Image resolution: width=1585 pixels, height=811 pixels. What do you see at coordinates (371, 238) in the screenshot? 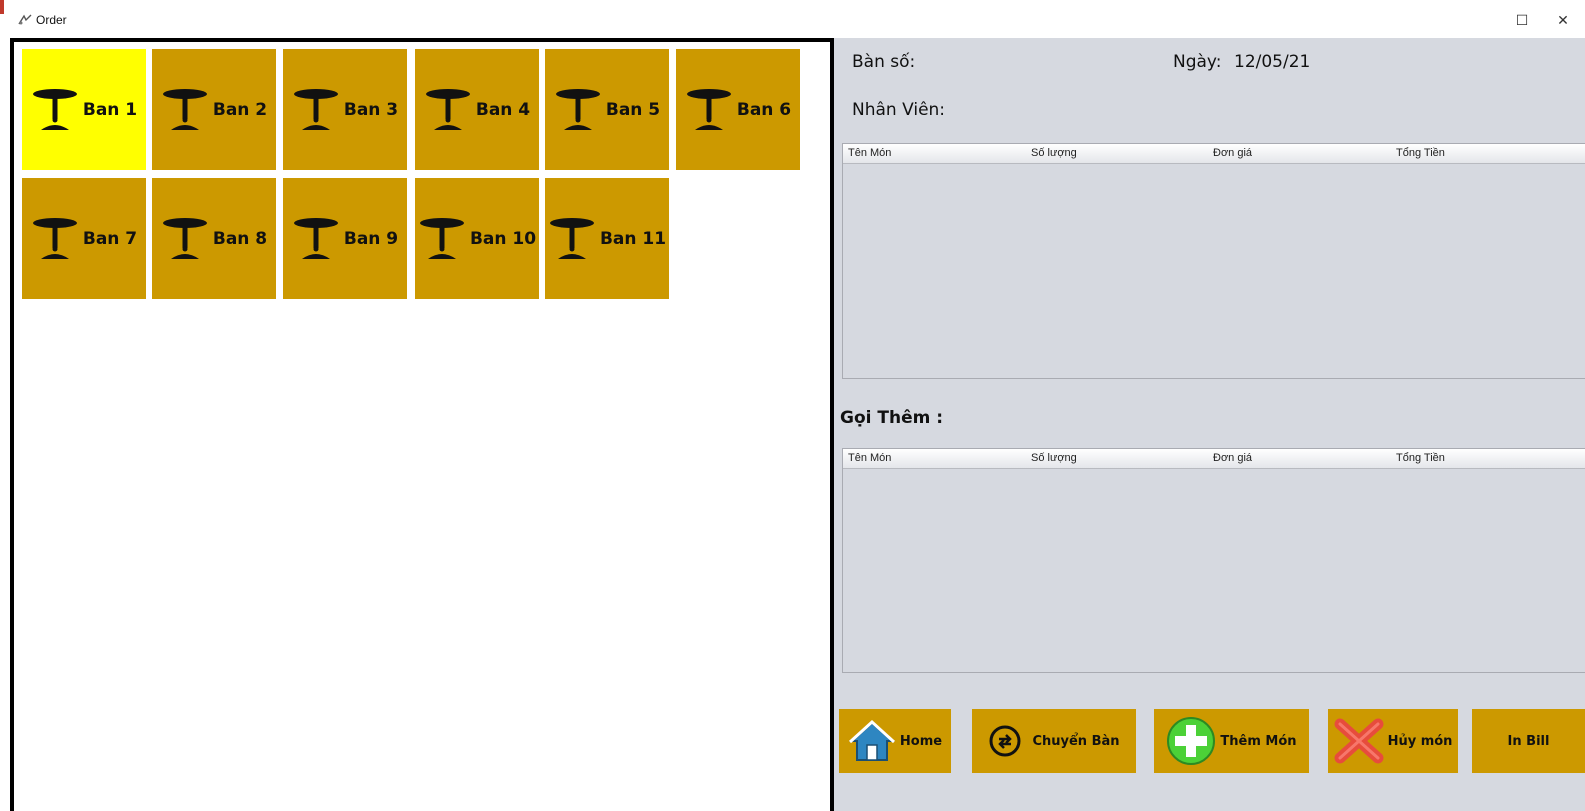
I see `table-label: Ban 9` at bounding box center [371, 238].